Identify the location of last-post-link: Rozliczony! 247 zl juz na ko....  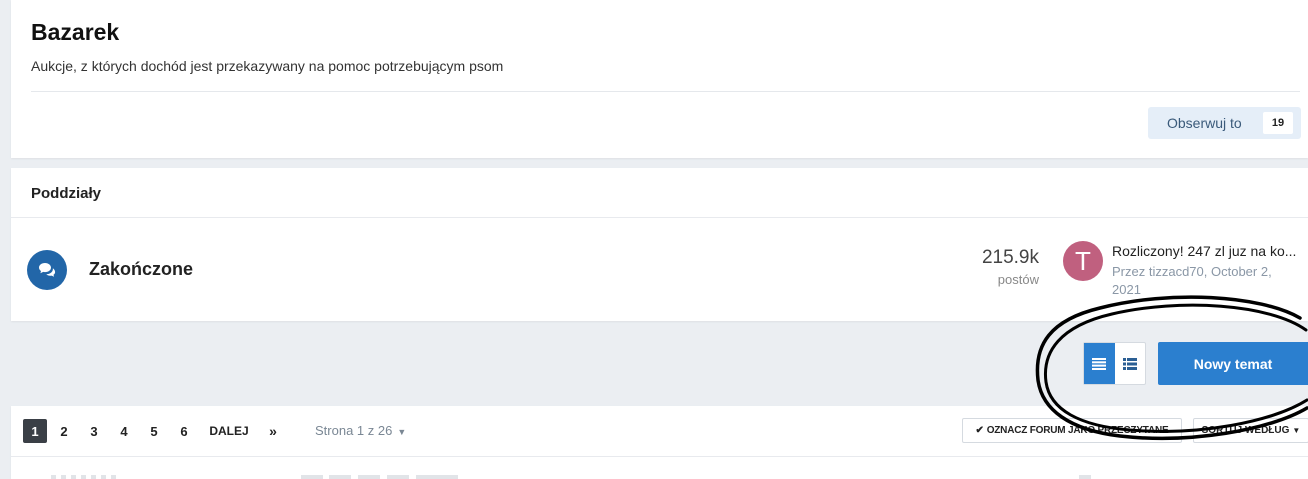
(1210, 251).